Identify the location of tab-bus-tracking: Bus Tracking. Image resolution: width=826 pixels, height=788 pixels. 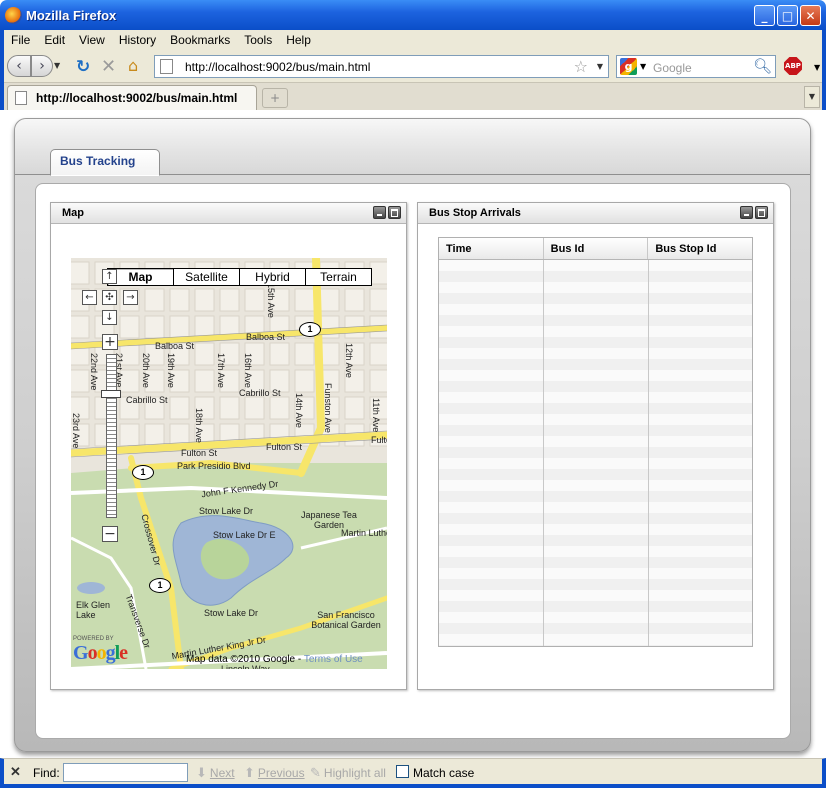
(105, 162).